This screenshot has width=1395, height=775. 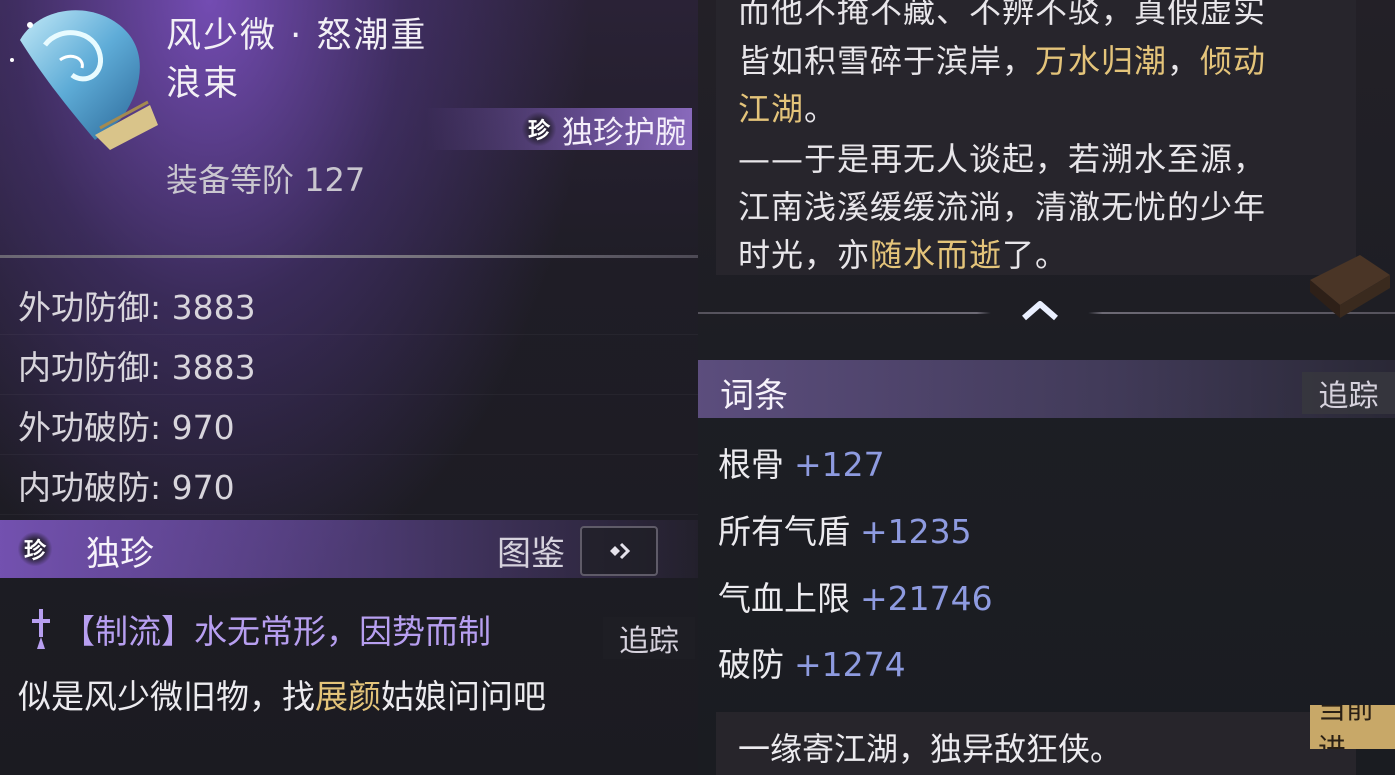 I want to click on current-status-tag: 当前进, so click(x=1352, y=727).